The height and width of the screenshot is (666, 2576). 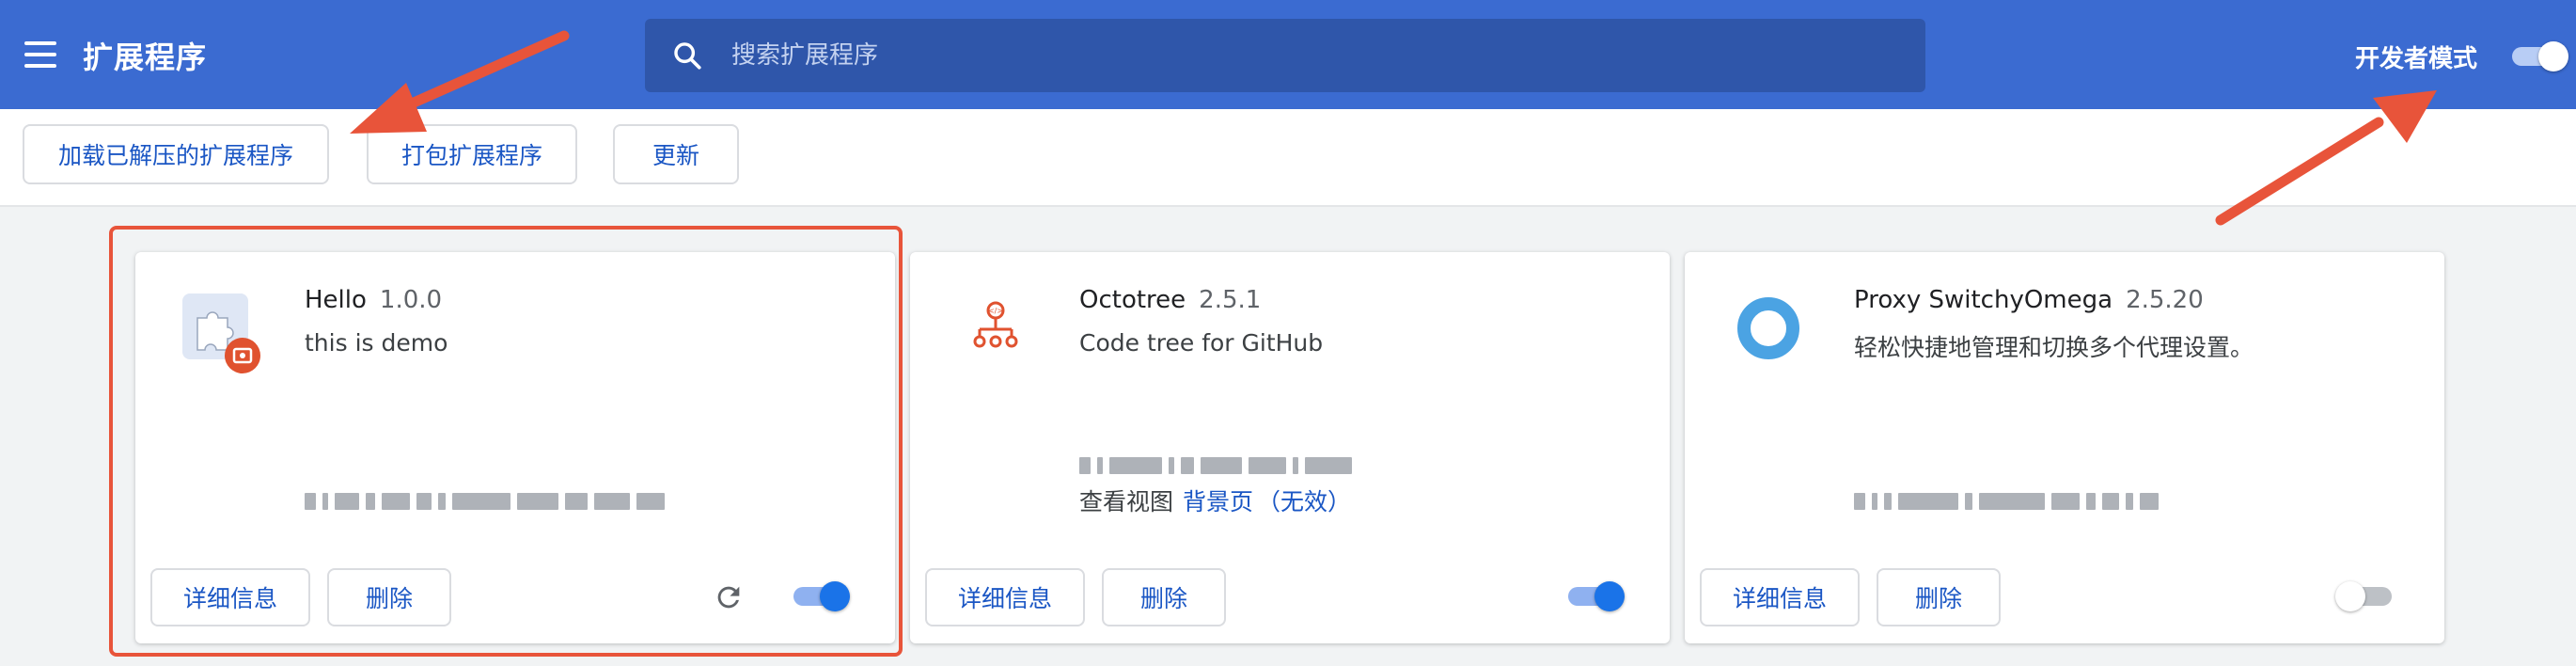 I want to click on switchyomega-ring-icon, so click(x=1768, y=328).